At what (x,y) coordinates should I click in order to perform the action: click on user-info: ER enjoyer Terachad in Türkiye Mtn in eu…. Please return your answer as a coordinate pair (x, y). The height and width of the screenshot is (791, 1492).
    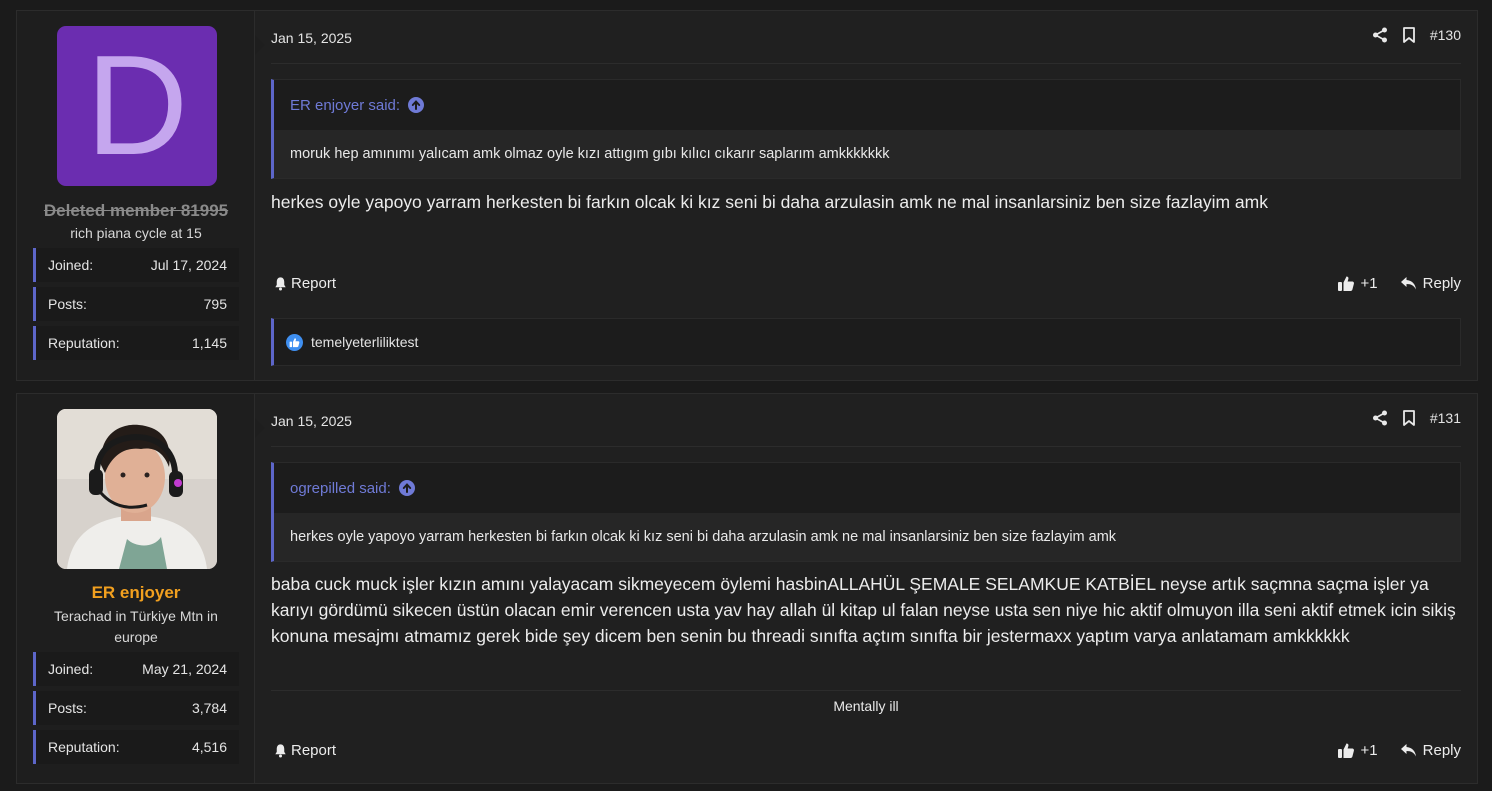
    Looking at the image, I should click on (141, 588).